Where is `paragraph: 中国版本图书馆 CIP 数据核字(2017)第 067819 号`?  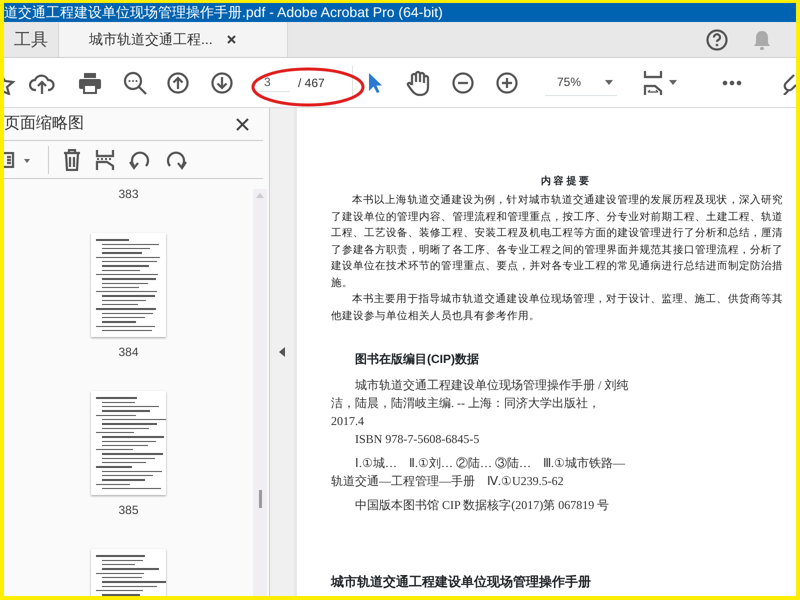 paragraph: 中国版本图书馆 CIP 数据核字(2017)第 067819 号 is located at coordinates (482, 505).